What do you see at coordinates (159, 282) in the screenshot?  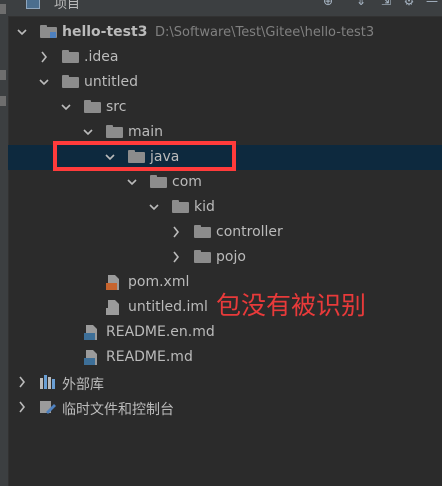 I see `tree-node-label: pom.xml` at bounding box center [159, 282].